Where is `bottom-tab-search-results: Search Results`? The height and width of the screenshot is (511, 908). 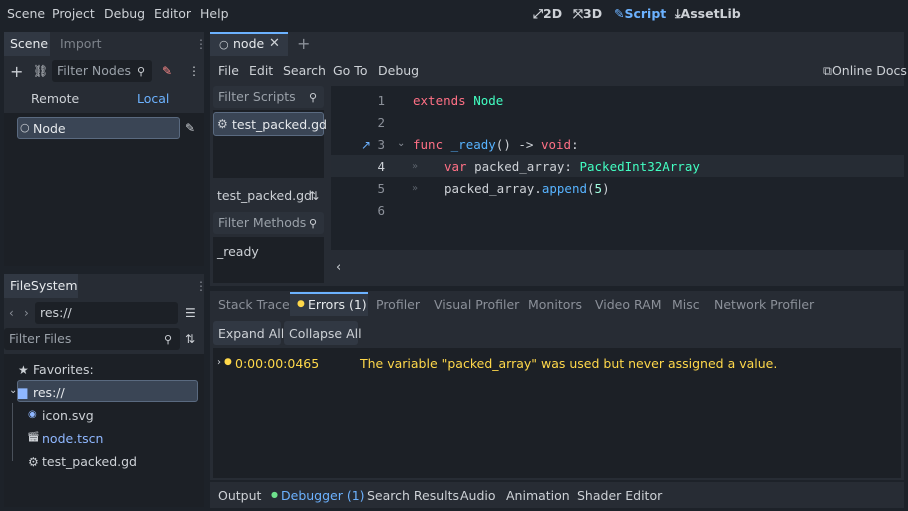
bottom-tab-search-results: Search Results is located at coordinates (413, 495).